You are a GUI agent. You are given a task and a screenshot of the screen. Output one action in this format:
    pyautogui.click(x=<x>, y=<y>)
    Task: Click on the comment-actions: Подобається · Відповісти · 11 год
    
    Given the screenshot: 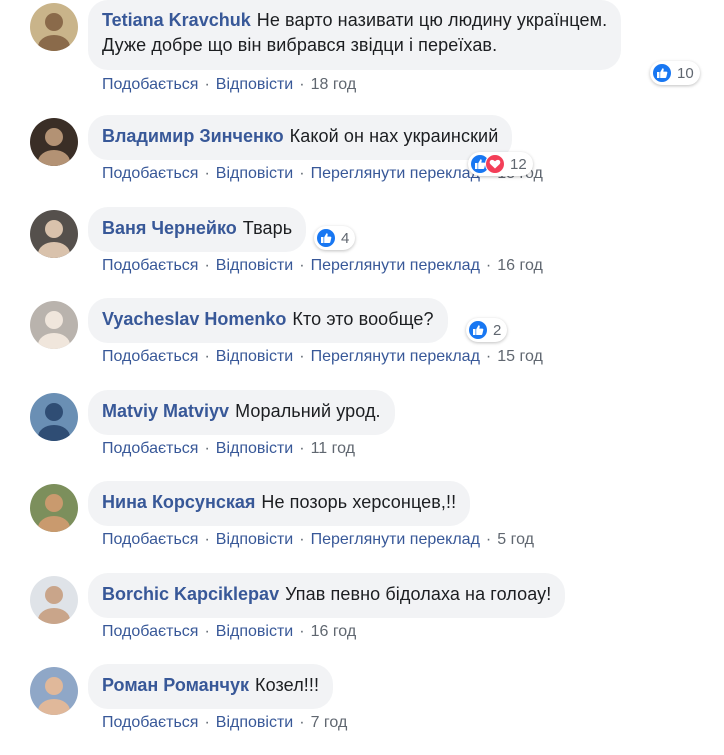 What is the action you would take?
    pyautogui.click(x=228, y=449)
    